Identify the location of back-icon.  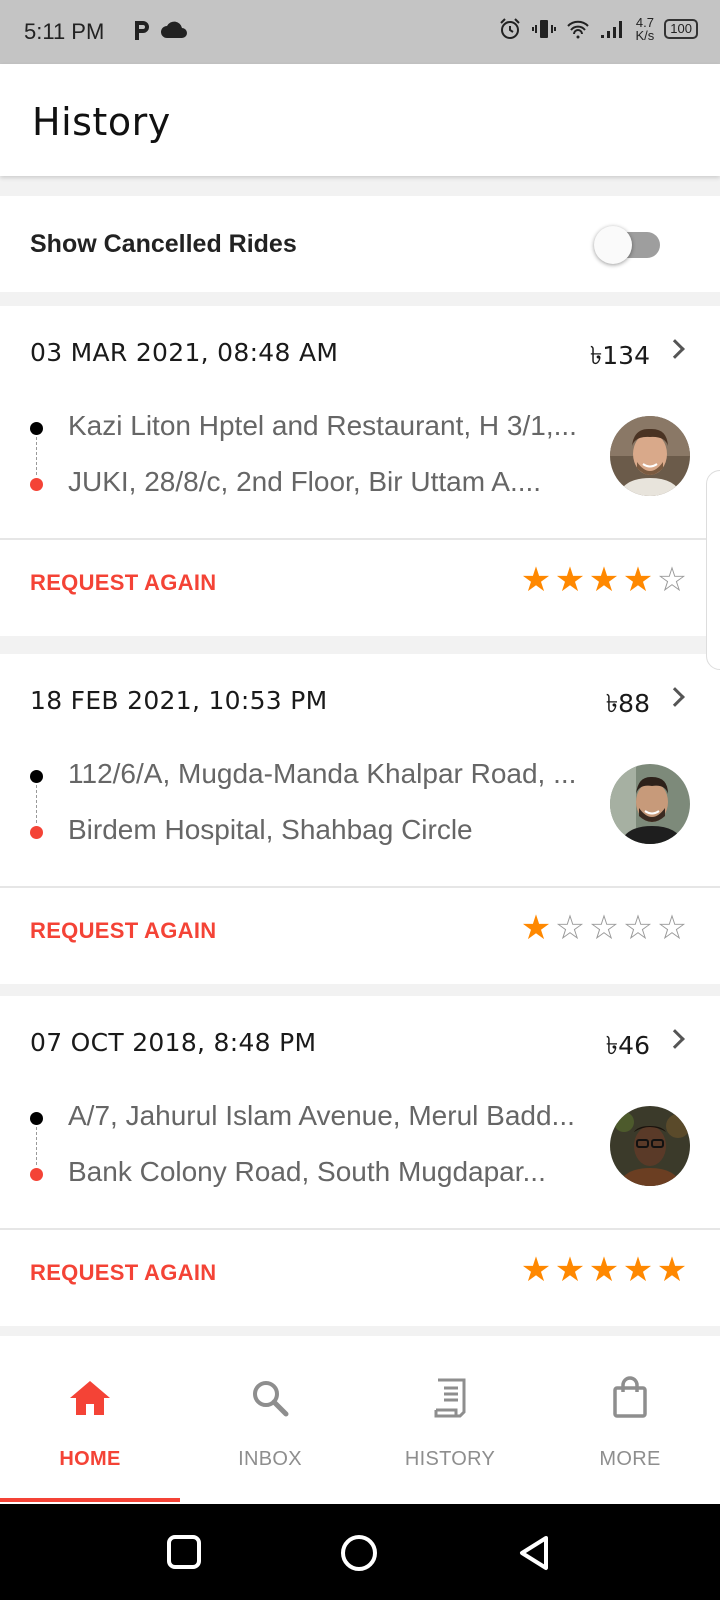
(534, 1553).